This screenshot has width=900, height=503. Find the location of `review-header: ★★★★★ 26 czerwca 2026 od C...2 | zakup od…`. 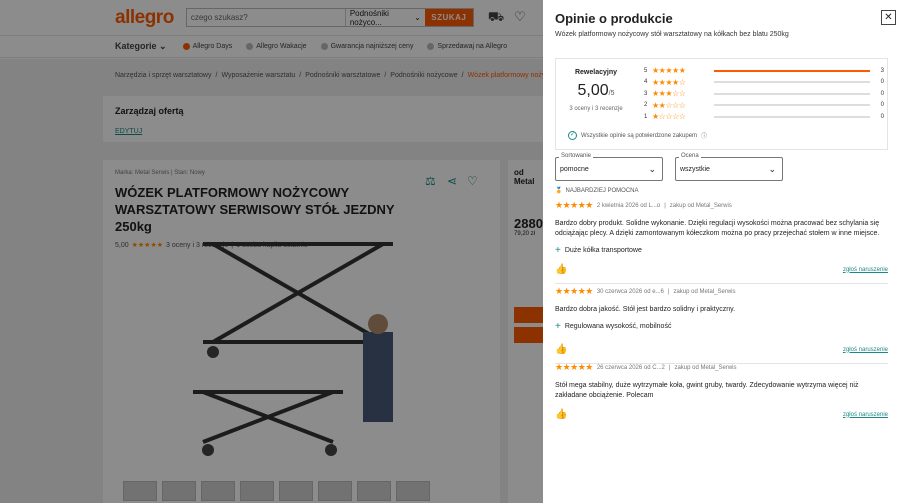

review-header: ★★★★★ 26 czerwca 2026 od C...2 | zakup od… is located at coordinates (646, 367).